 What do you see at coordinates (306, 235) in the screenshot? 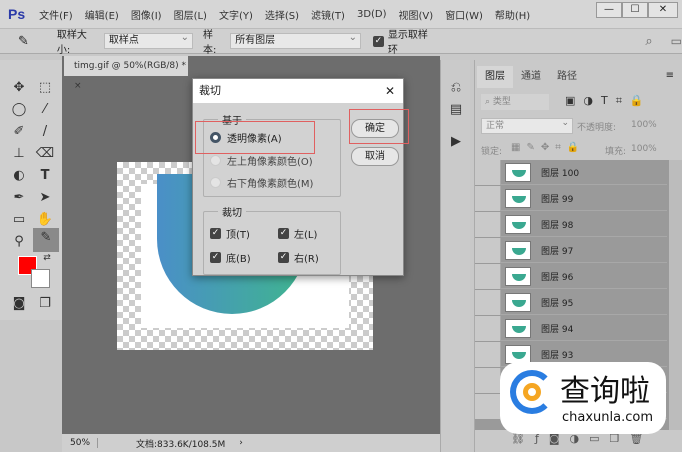
I see `checkbox-label: 左(L)` at bounding box center [306, 235].